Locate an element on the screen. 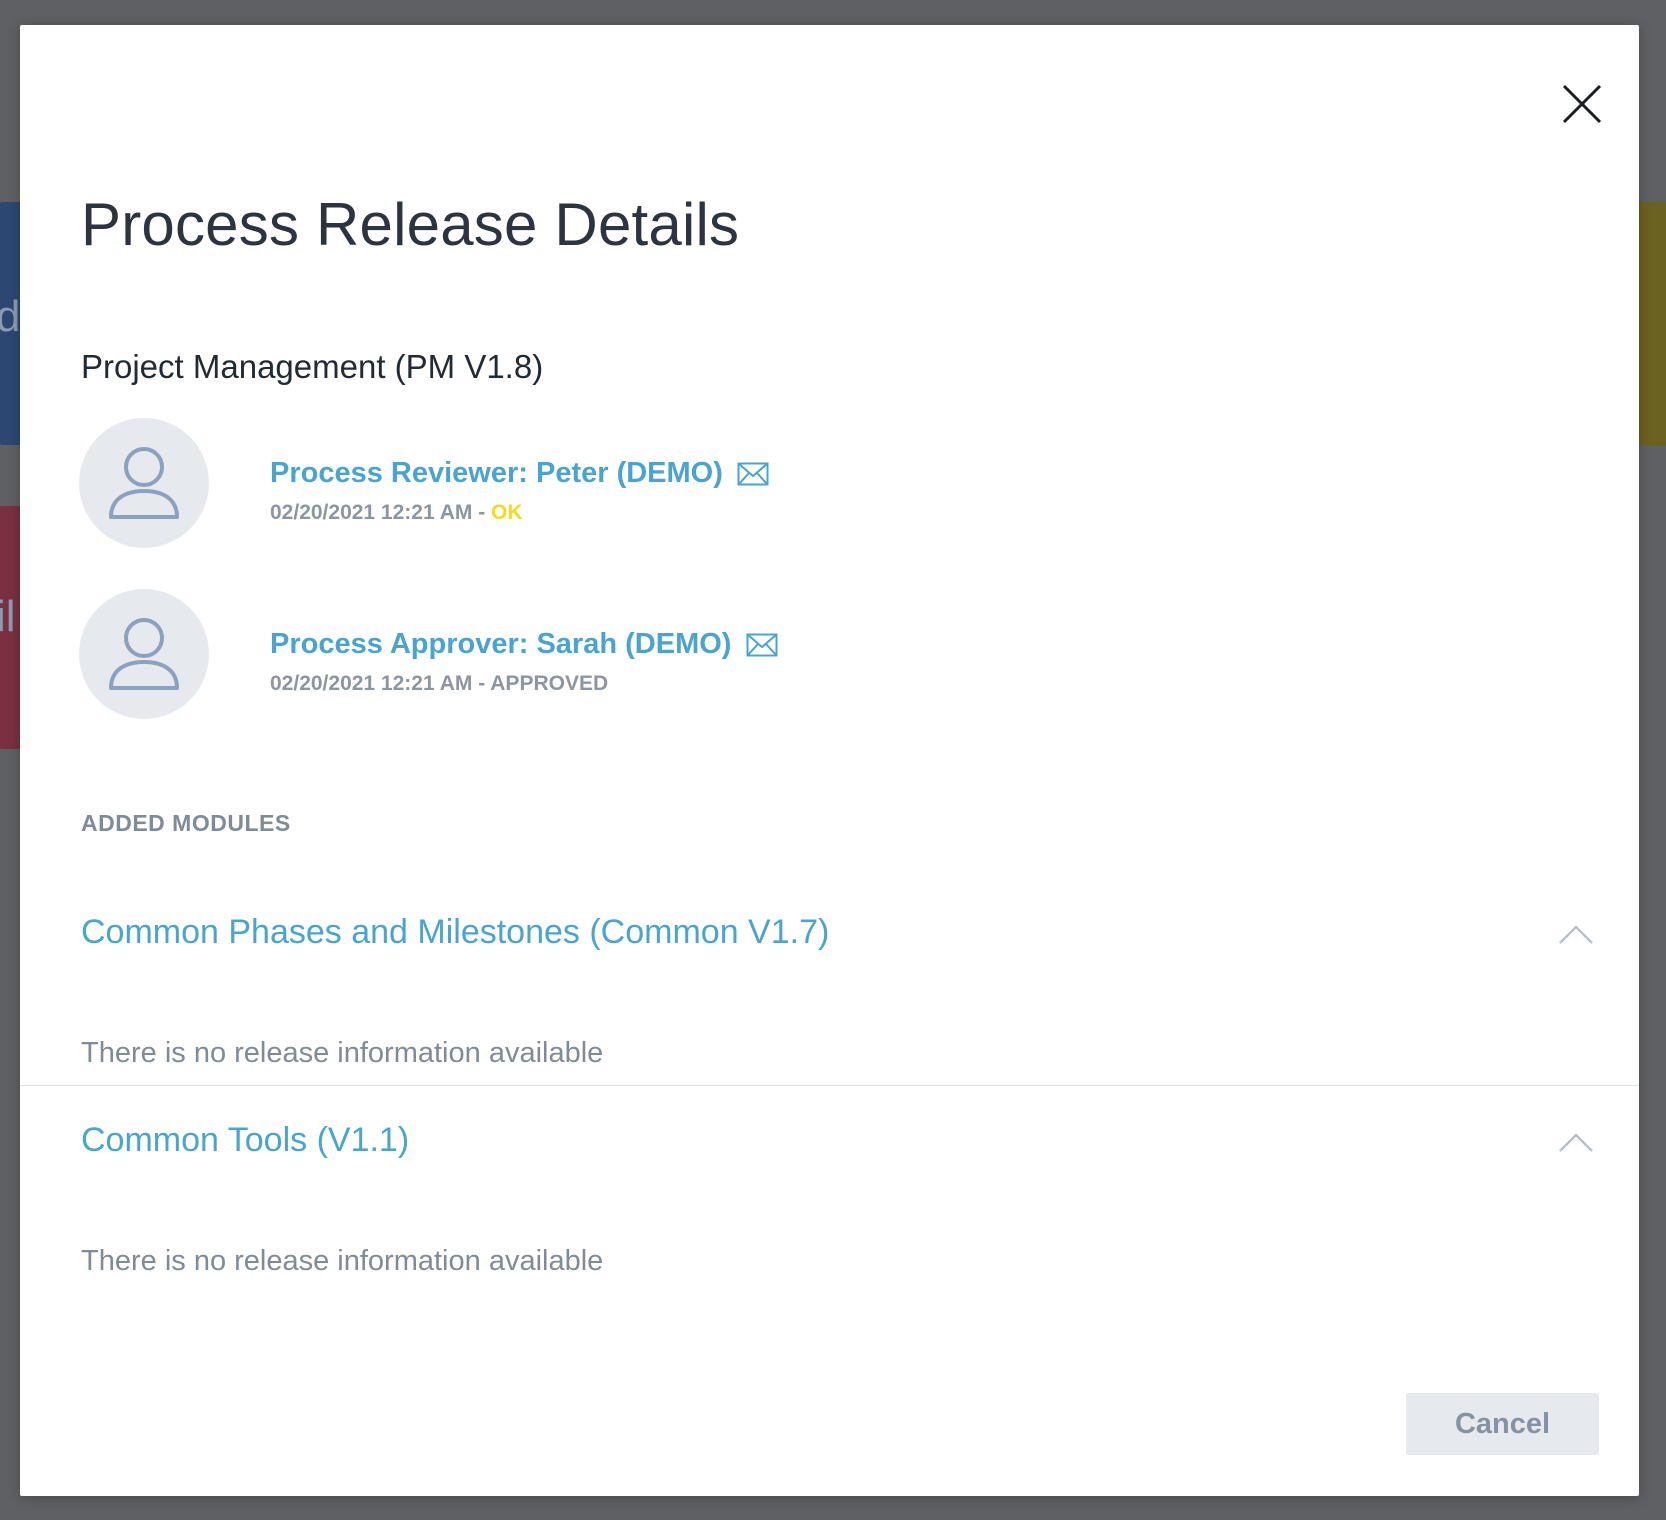 Image resolution: width=1666 pixels, height=1520 pixels. added-modules-heading: ADDED MODULES is located at coordinates (186, 823).